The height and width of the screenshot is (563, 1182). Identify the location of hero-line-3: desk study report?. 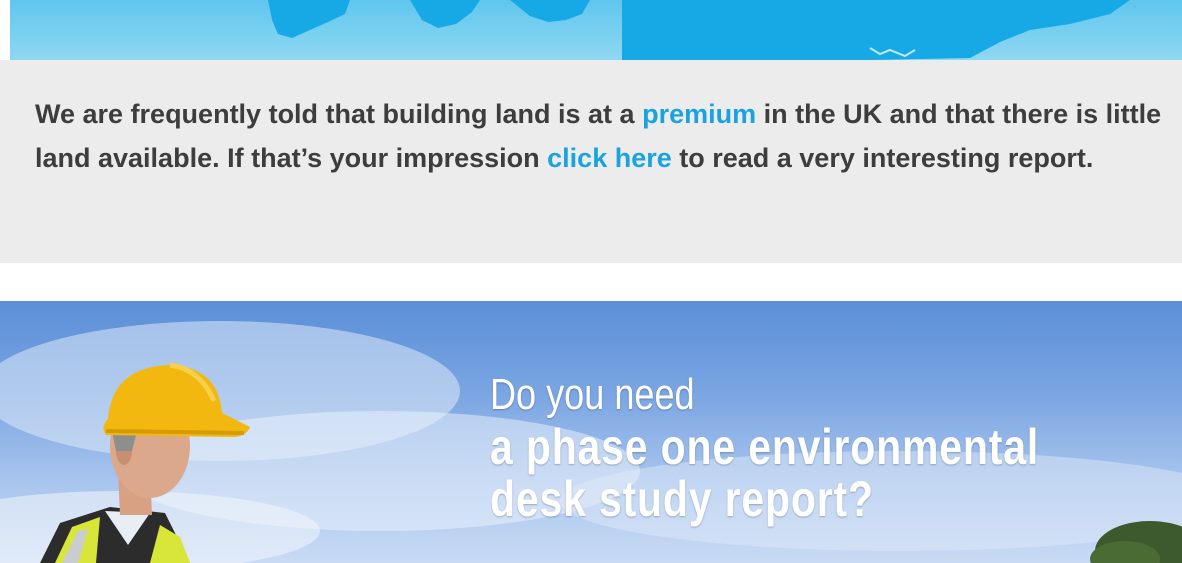
(682, 499).